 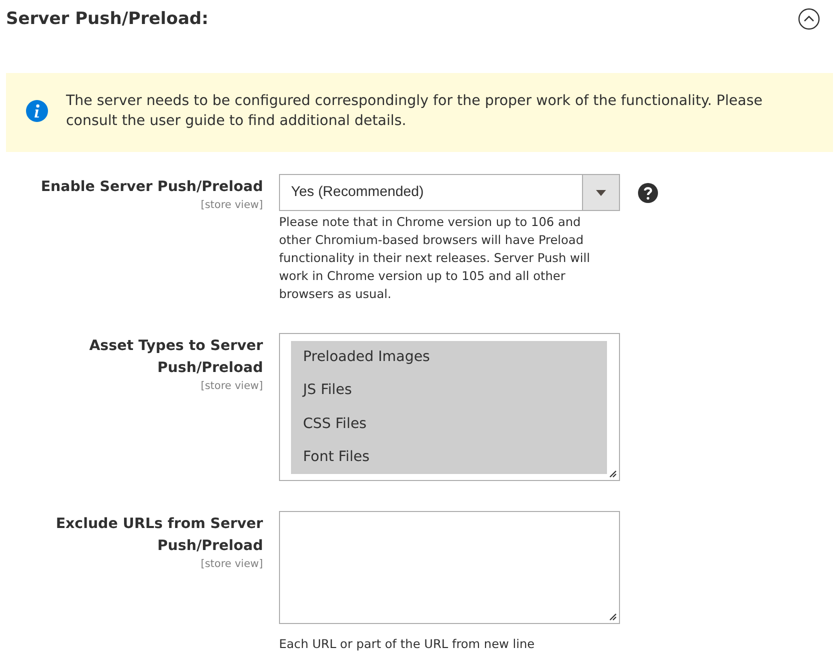 What do you see at coordinates (449, 192) in the screenshot?
I see `dropdown: Yes (Recommended)` at bounding box center [449, 192].